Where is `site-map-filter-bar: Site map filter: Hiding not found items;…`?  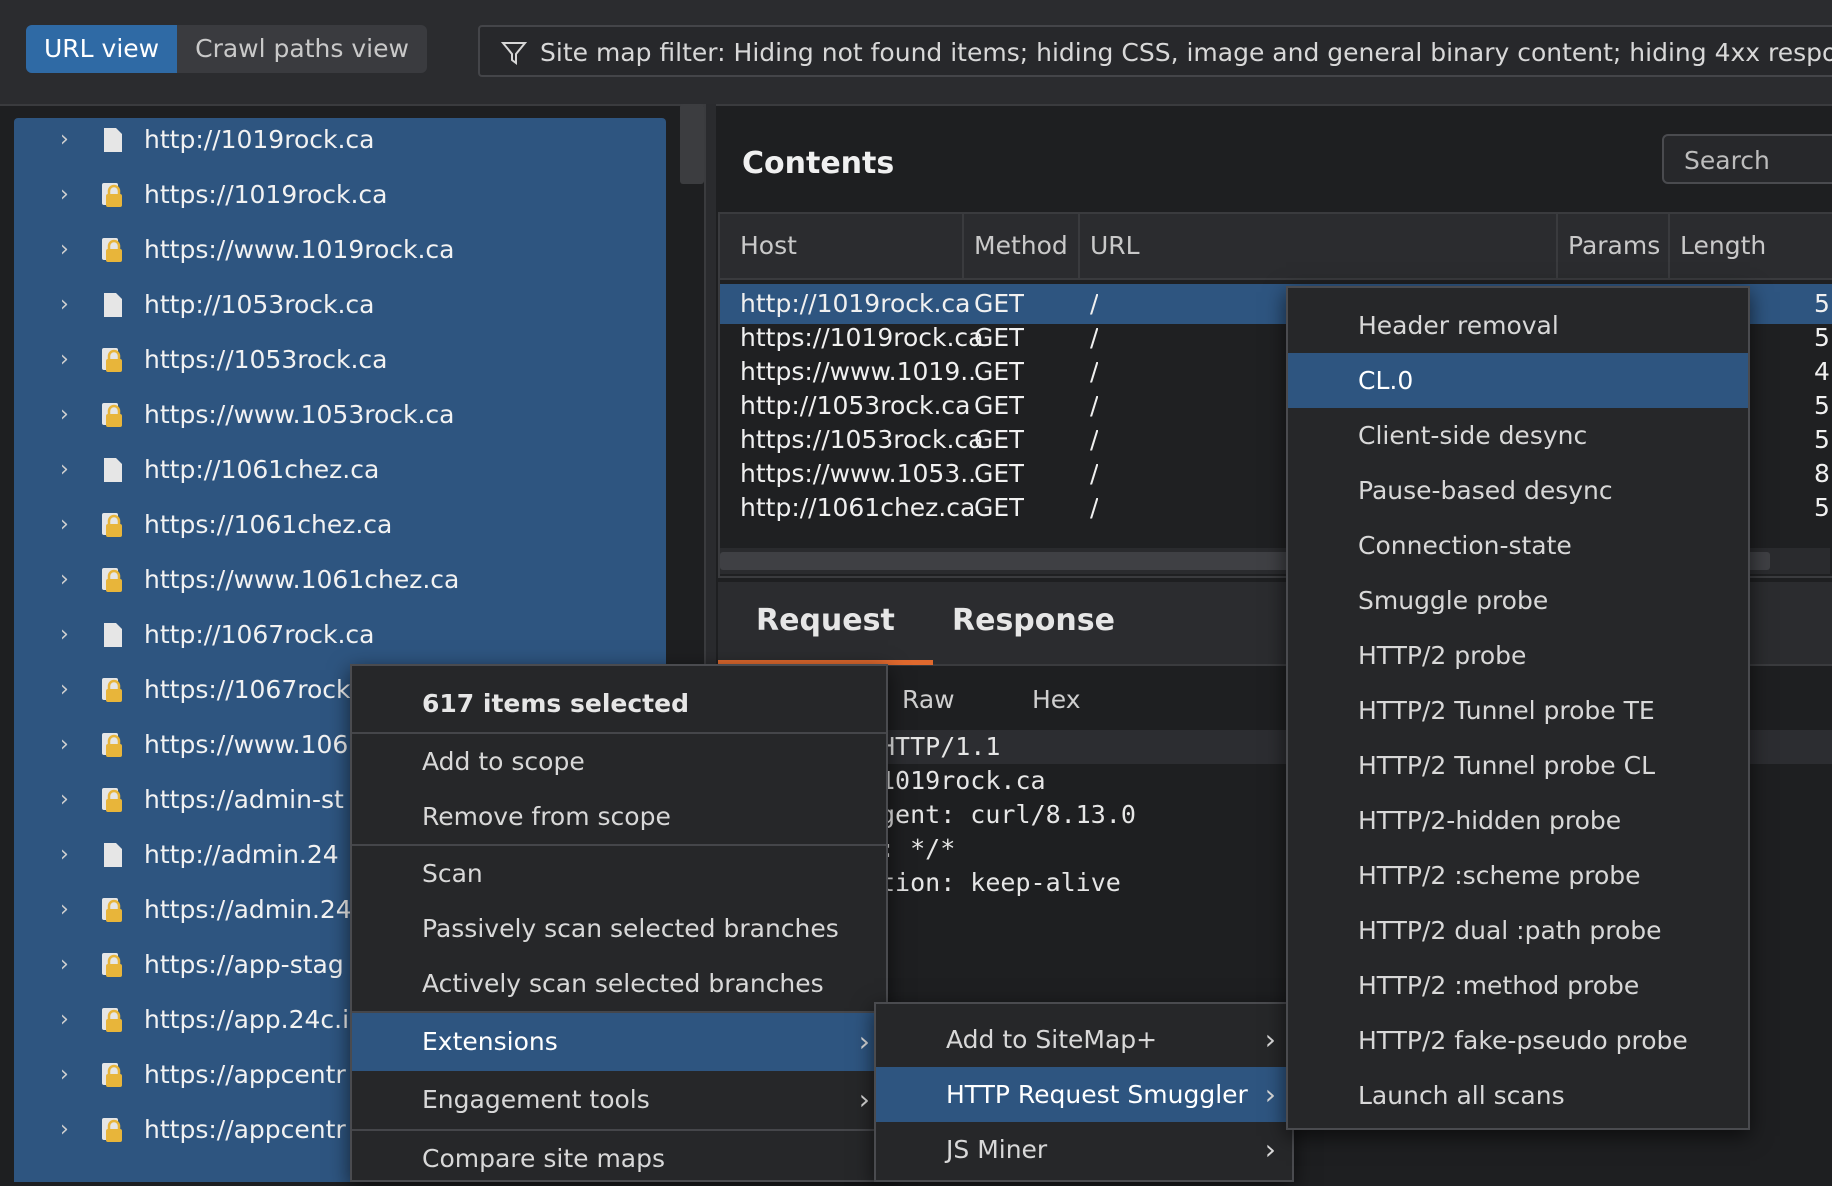 site-map-filter-bar: Site map filter: Hiding not found items;… is located at coordinates (1155, 51).